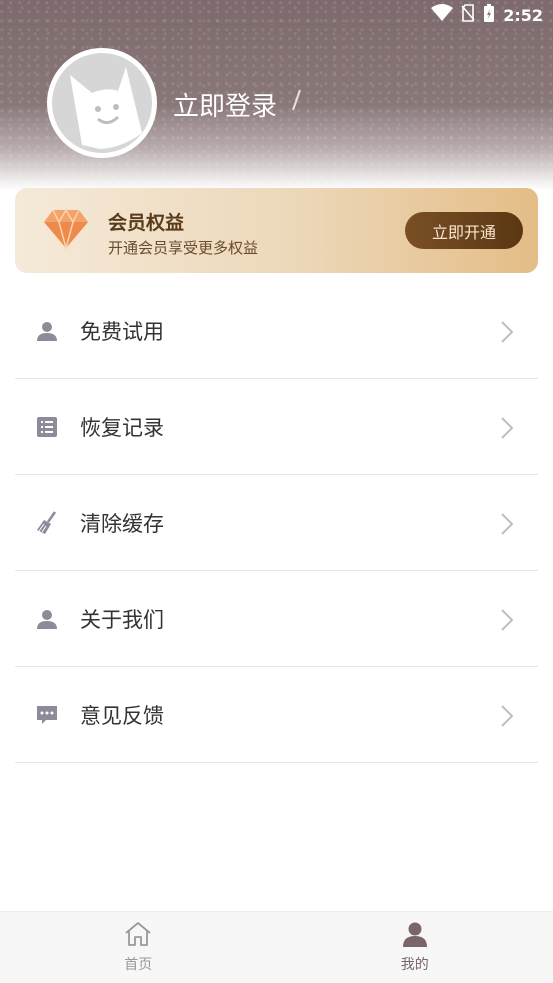  What do you see at coordinates (442, 15) in the screenshot?
I see `wifi-icon` at bounding box center [442, 15].